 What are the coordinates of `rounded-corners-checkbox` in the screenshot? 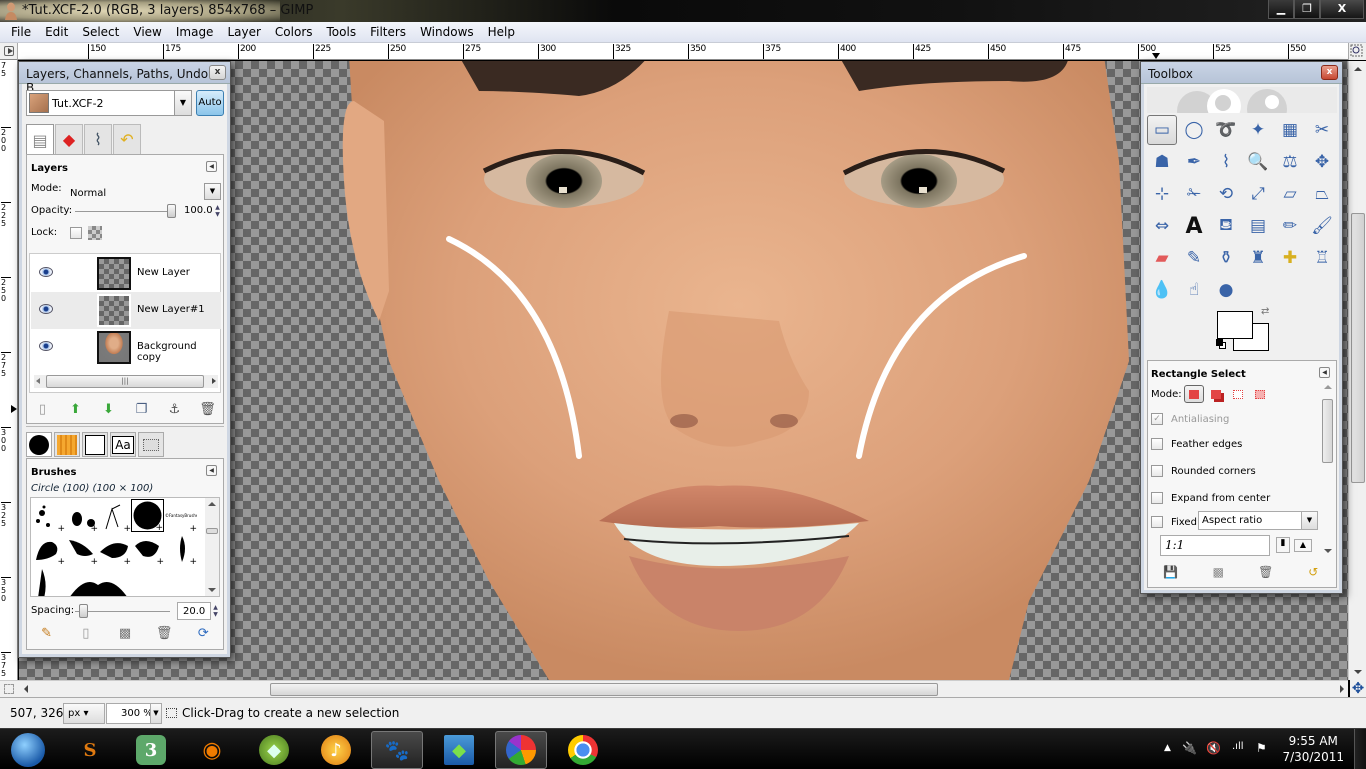 It's located at (1157, 471).